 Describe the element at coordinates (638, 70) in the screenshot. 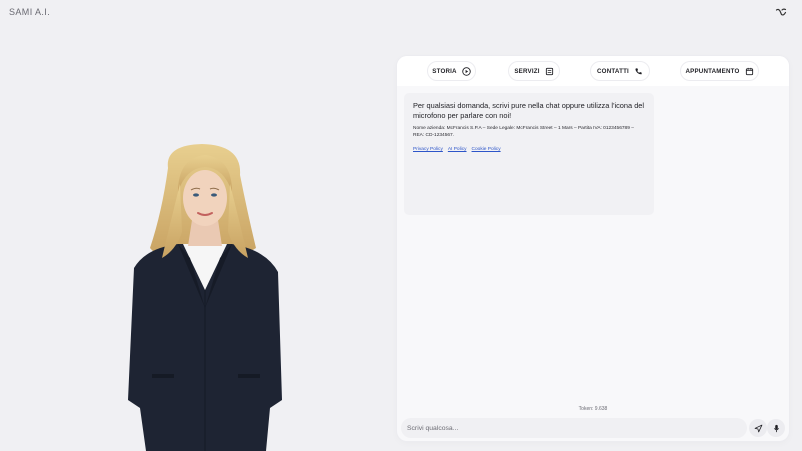

I see `phone-icon` at that location.